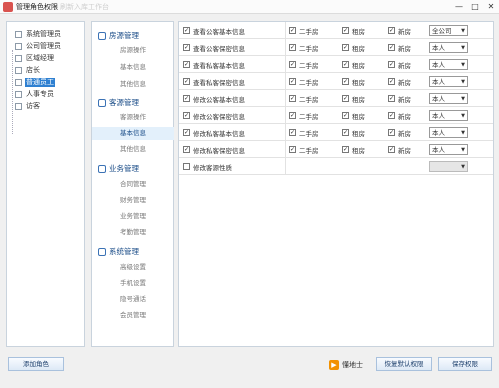  Describe the element at coordinates (28, 106) in the screenshot. I see `role-item: 访客` at that location.